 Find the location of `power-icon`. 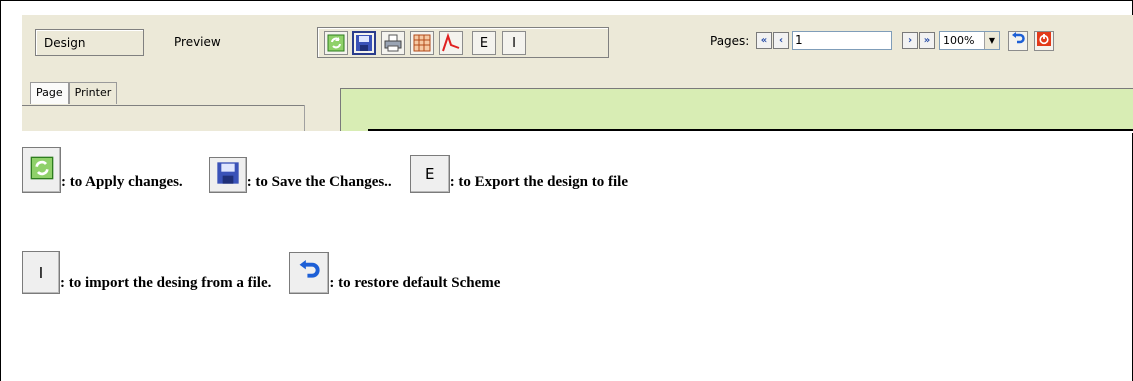

power-icon is located at coordinates (1044, 41).